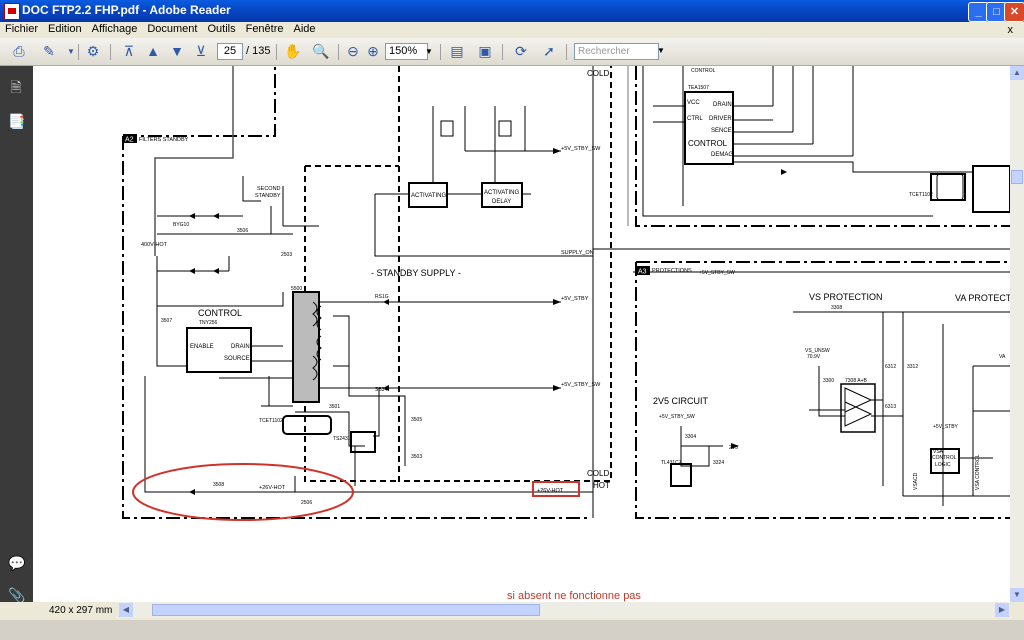 Image resolution: width=1024 pixels, height=640 pixels. I want to click on search-input: Rechercher, so click(616, 51).